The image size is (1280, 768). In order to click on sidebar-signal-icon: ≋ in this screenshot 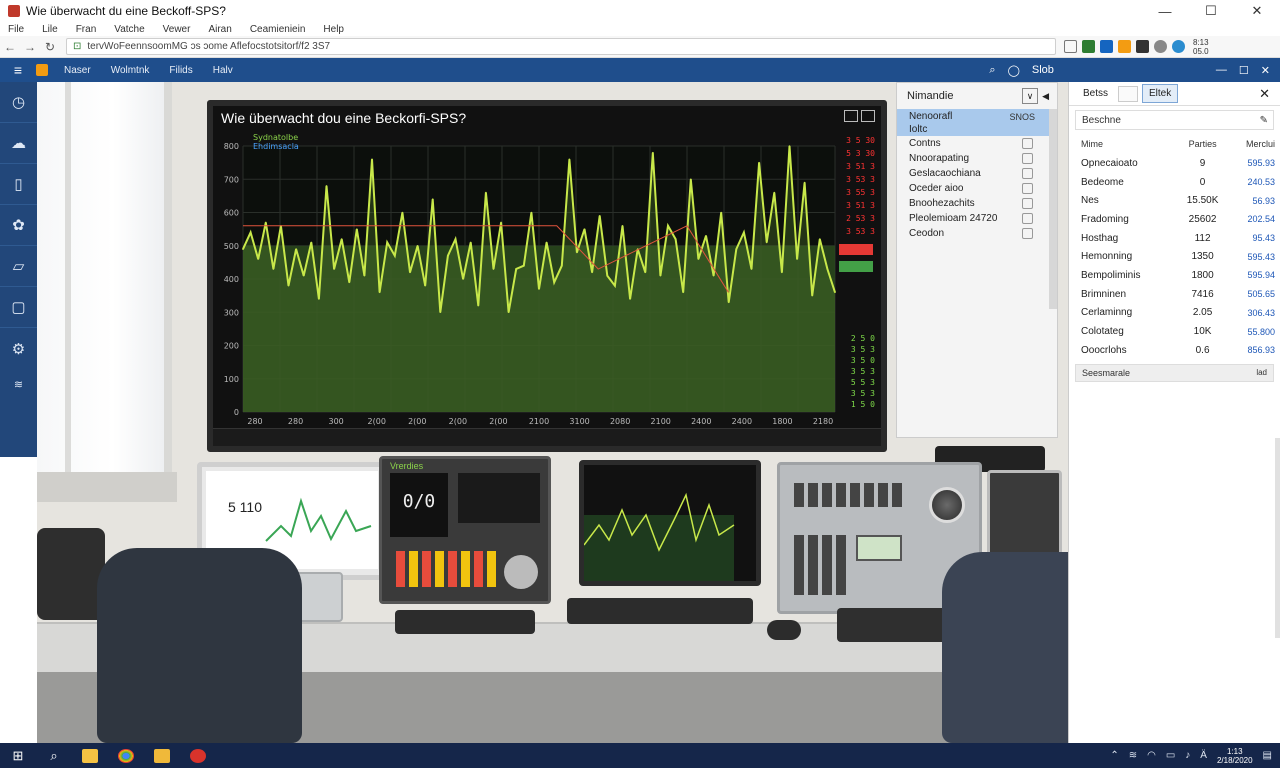, I will do `click(18, 384)`.